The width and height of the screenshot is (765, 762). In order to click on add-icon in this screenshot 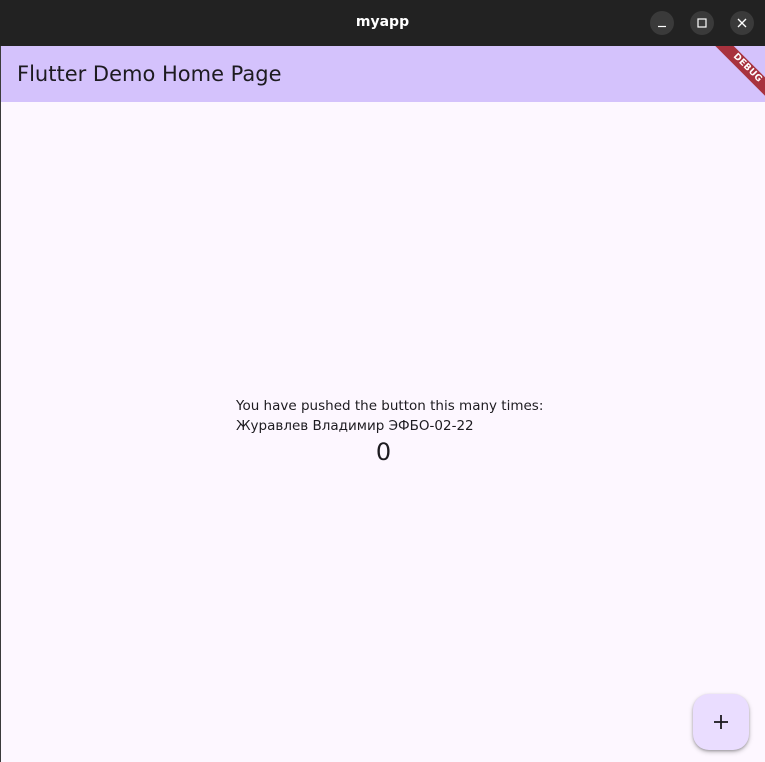, I will do `click(721, 722)`.